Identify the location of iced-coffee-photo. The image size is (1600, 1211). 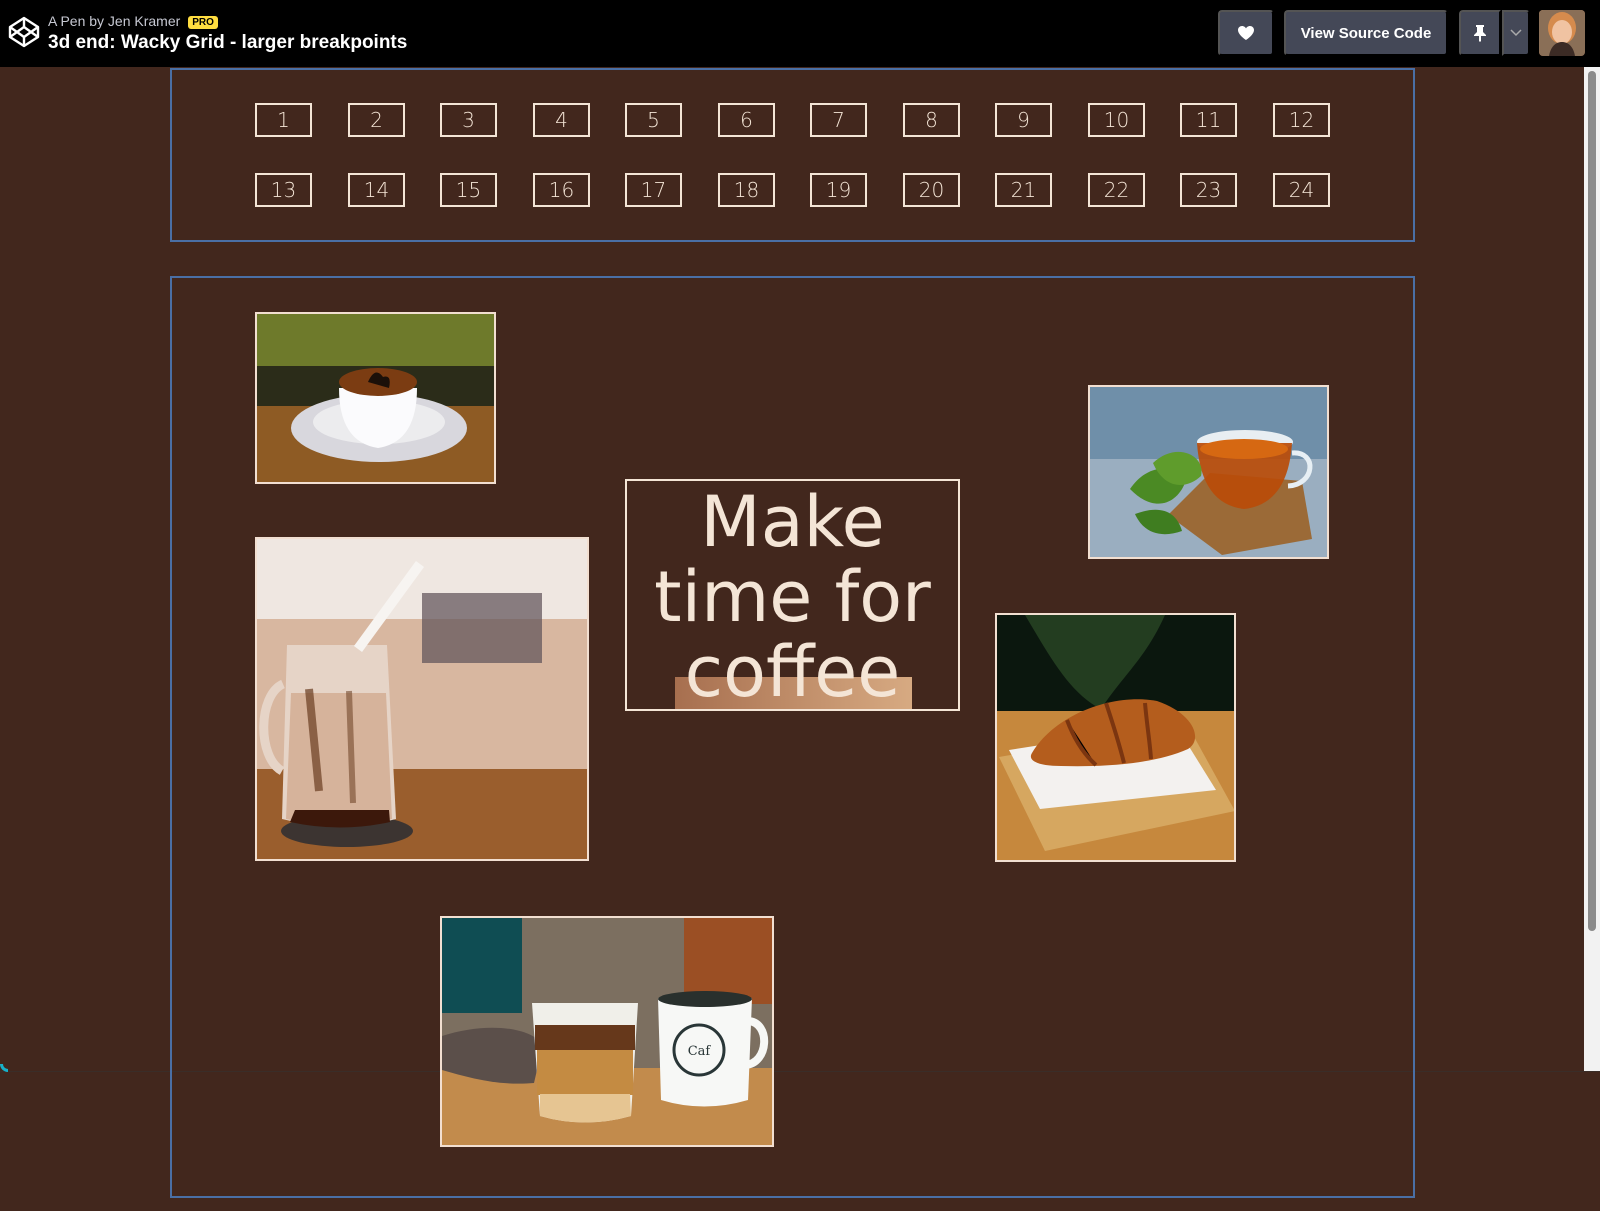
(422, 699).